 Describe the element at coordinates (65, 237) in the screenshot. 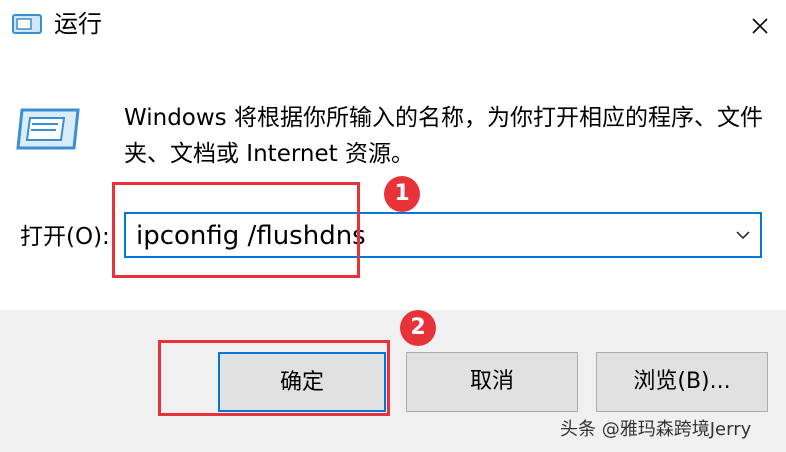

I see `open-field-label: 打开(O):` at that location.